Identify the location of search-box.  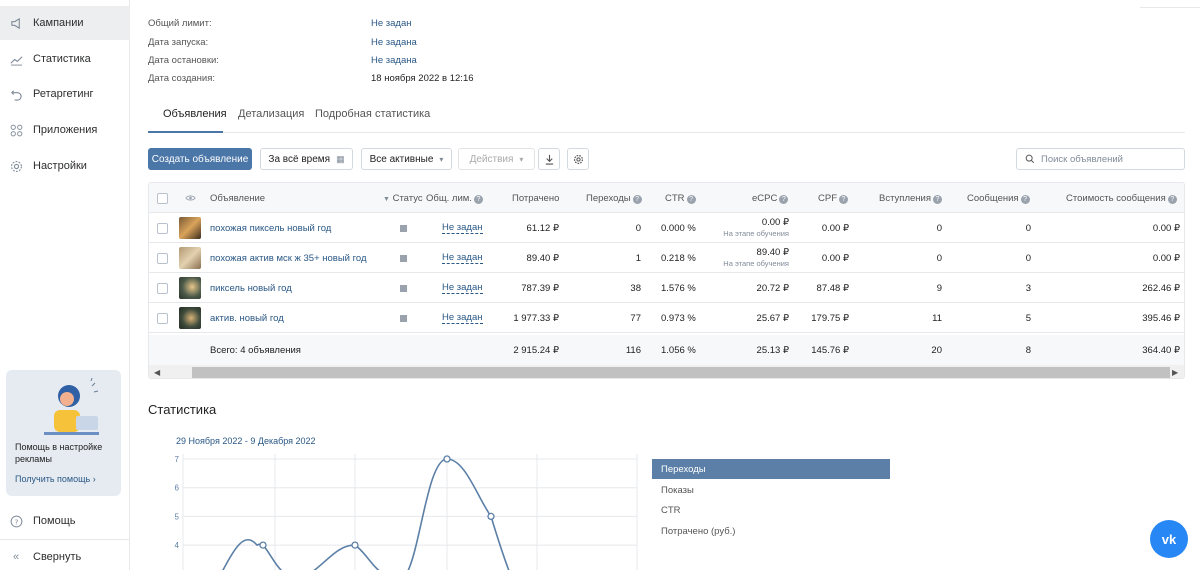
(1100, 159).